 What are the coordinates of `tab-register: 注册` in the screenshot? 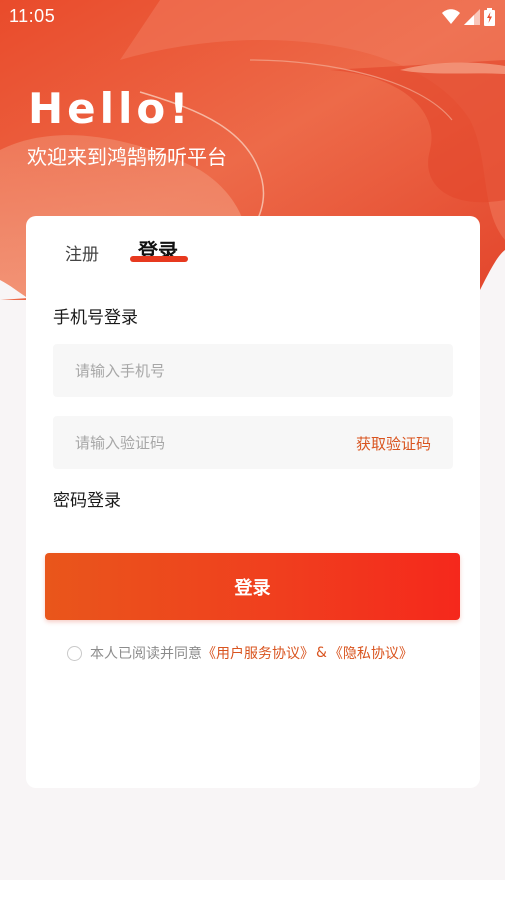 It's located at (82, 252).